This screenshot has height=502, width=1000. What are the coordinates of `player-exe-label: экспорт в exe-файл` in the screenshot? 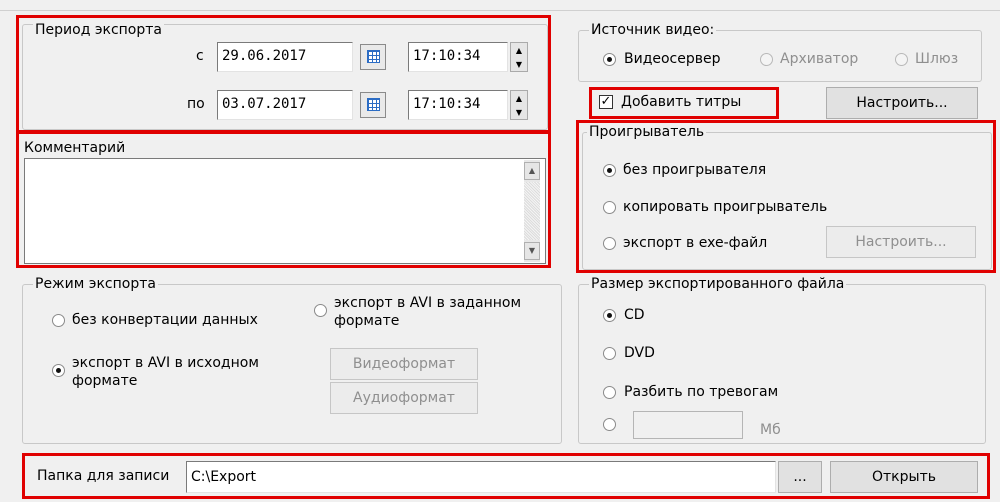 It's located at (695, 243).